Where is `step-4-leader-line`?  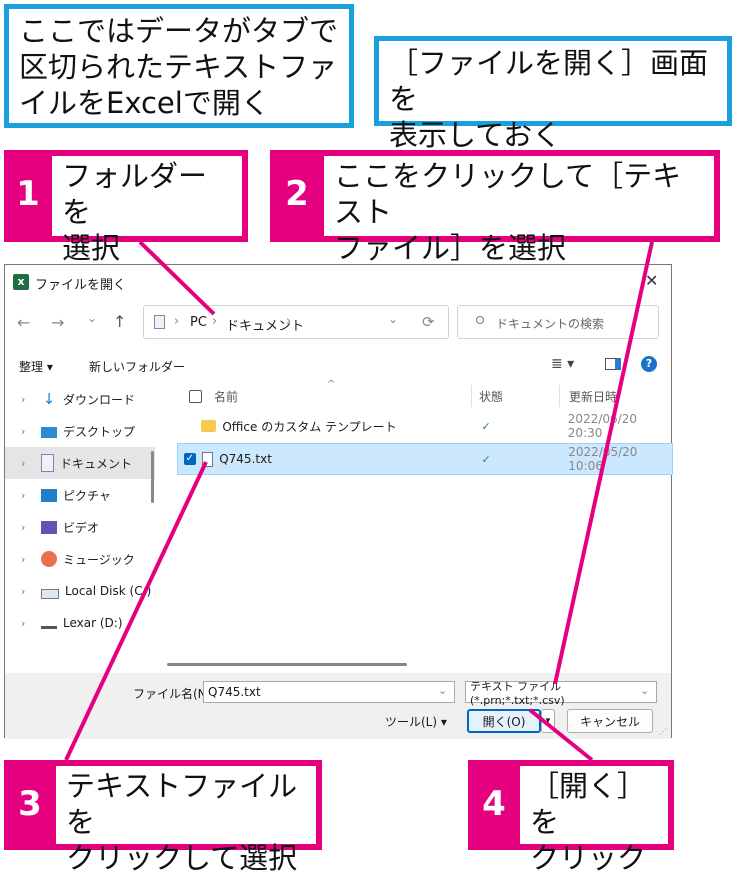
step-4-leader-line is located at coordinates (561, 735).